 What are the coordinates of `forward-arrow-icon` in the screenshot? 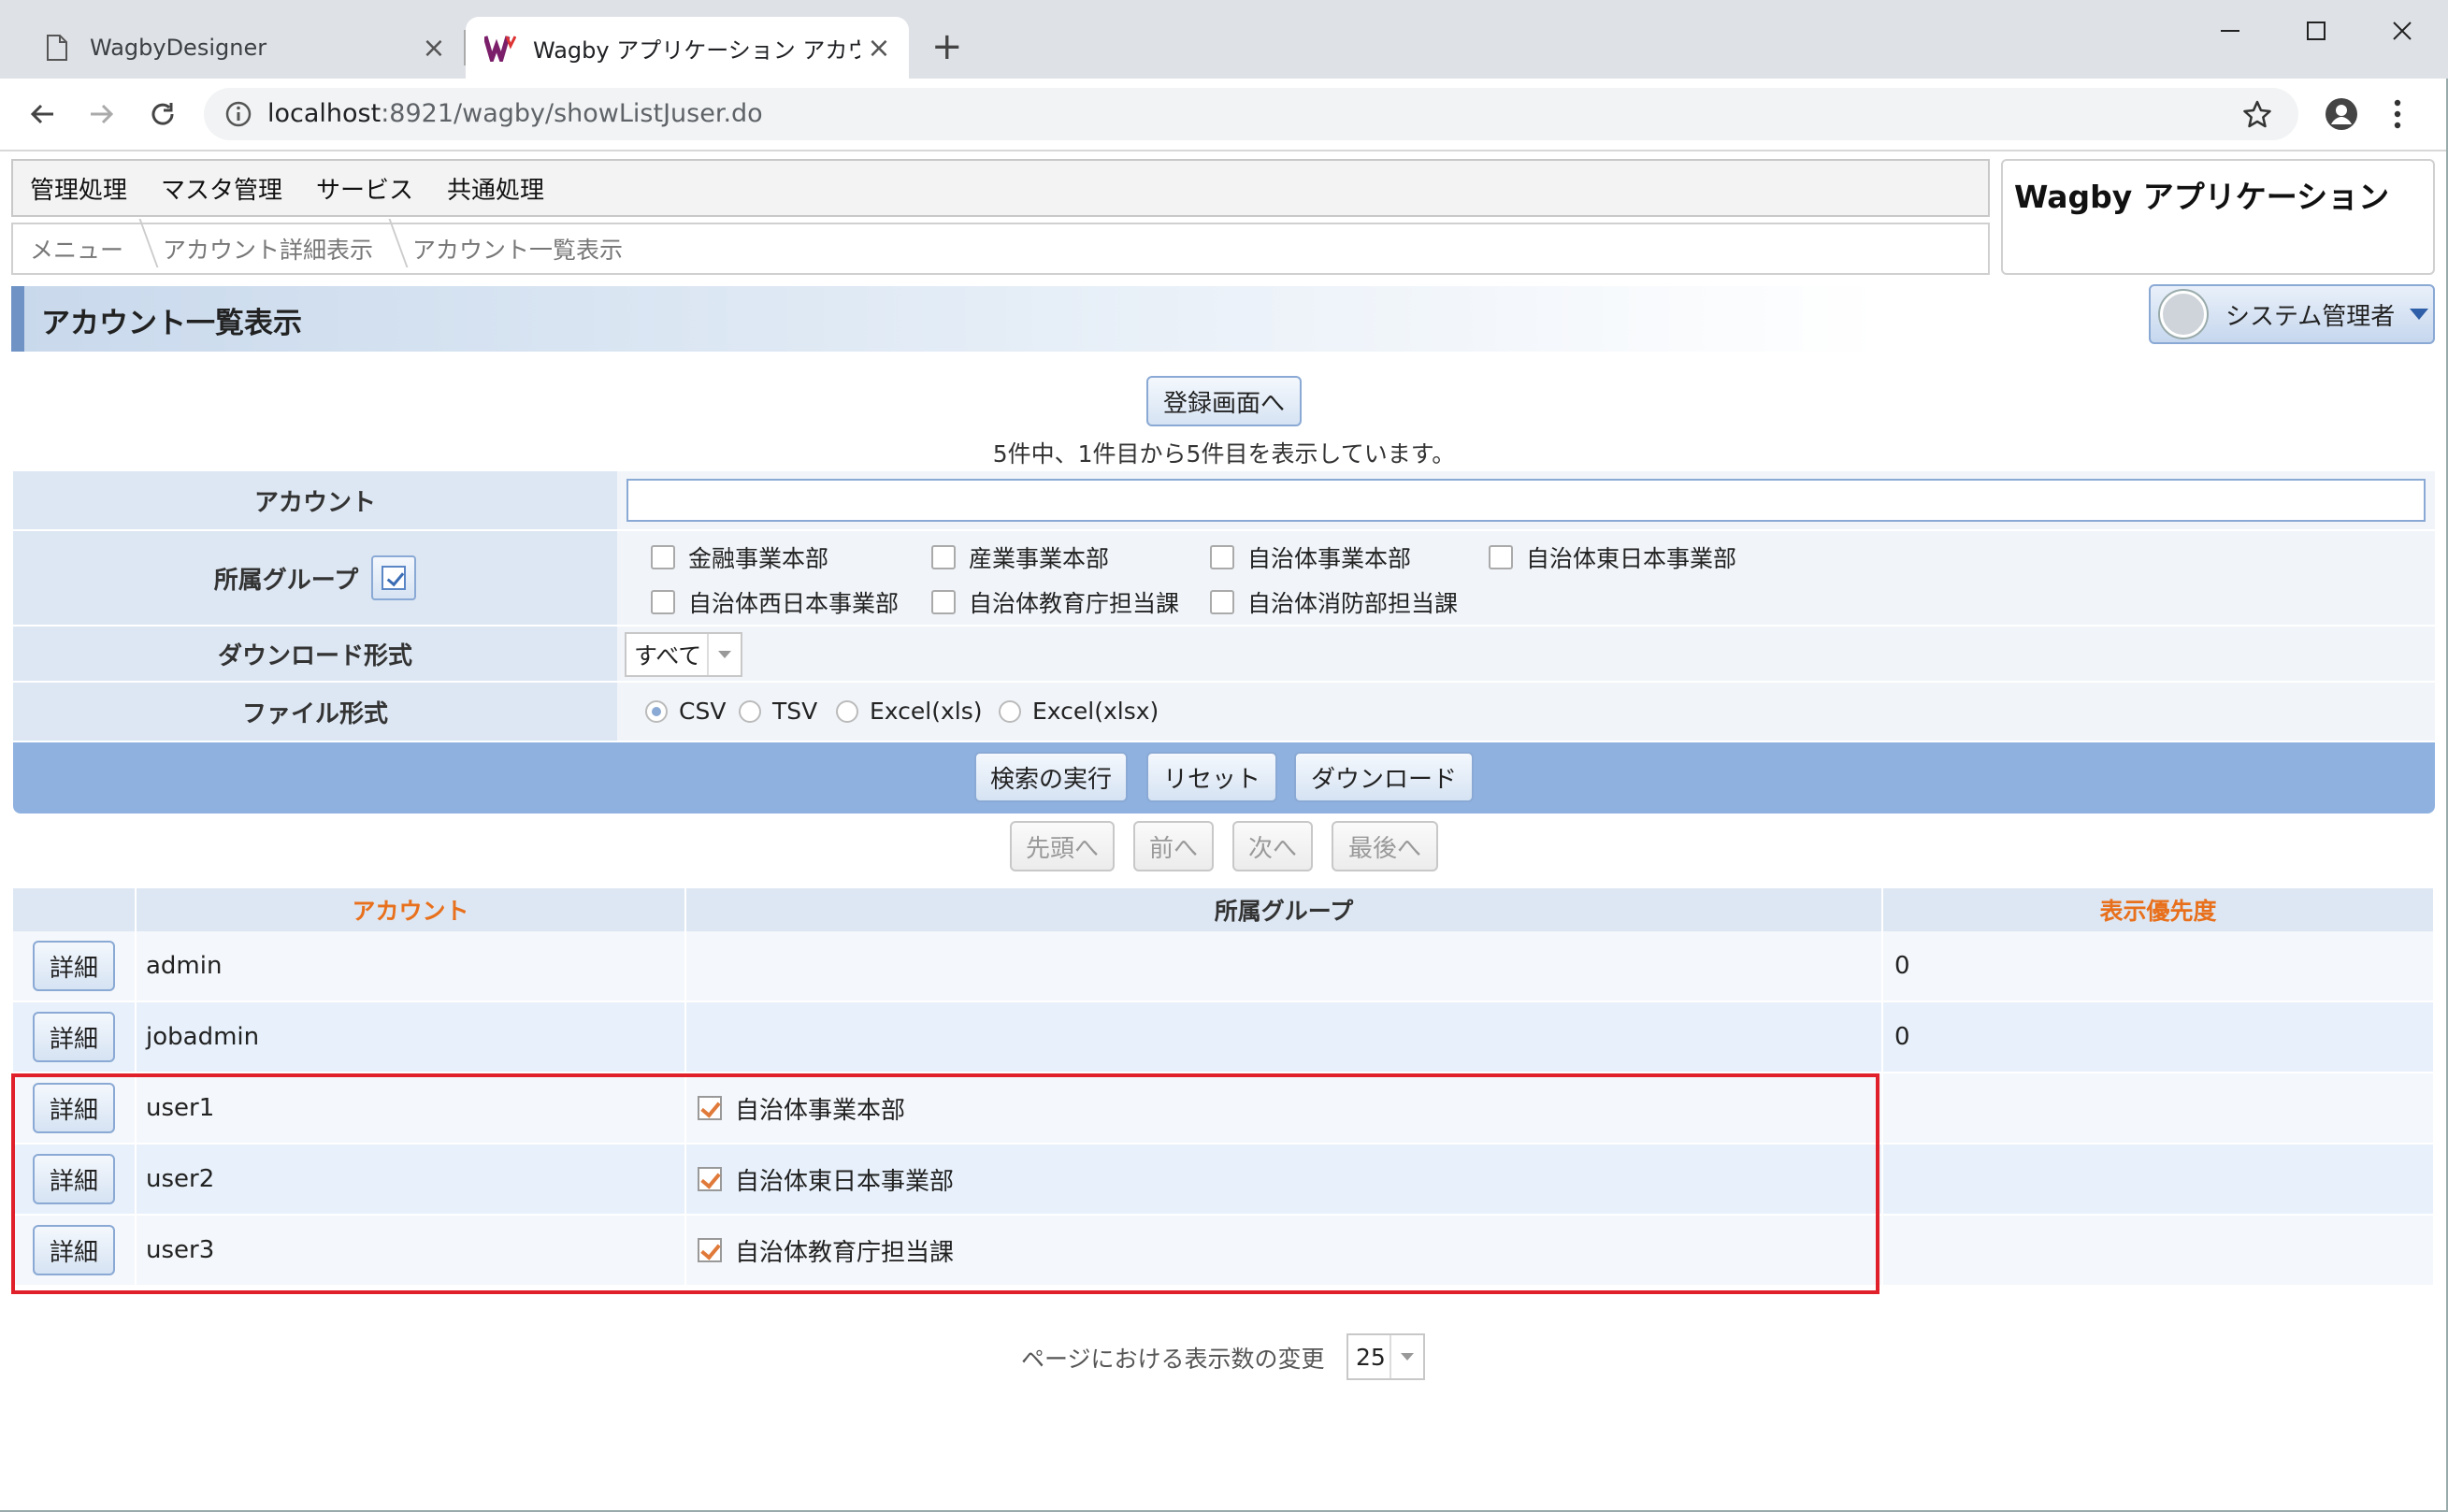 It's located at (101, 114).